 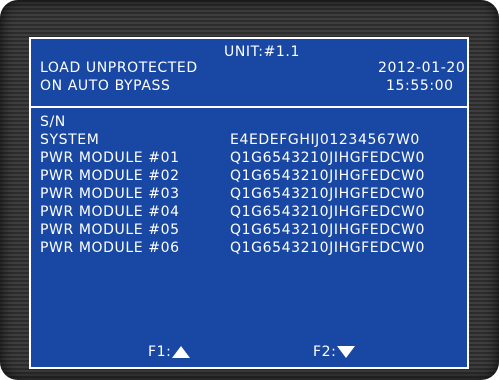 I want to click on row-label: PWR MODULE #05, so click(x=110, y=230).